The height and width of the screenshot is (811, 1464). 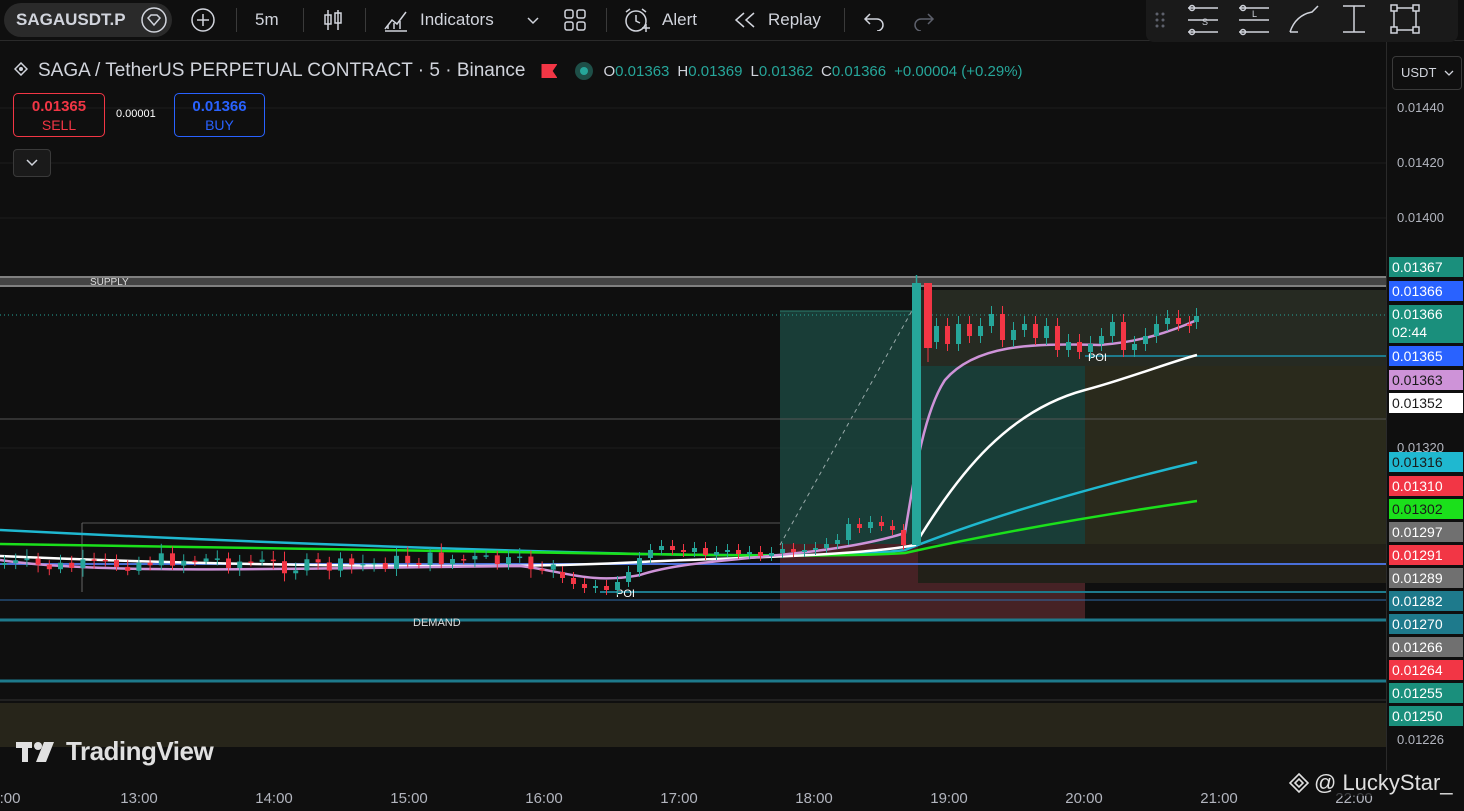 What do you see at coordinates (396, 20) in the screenshot?
I see `indicators-icon` at bounding box center [396, 20].